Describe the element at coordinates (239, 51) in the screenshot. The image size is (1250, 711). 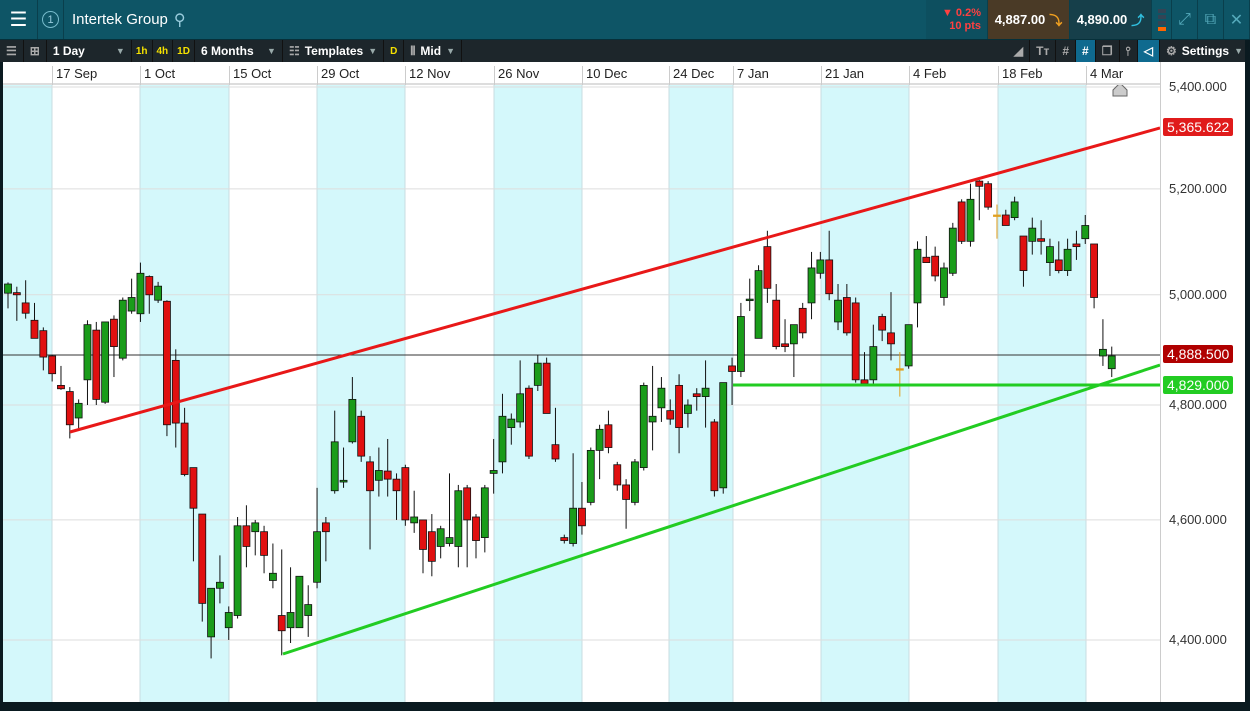
I see `range-dropdown: 6 Months ▼` at that location.